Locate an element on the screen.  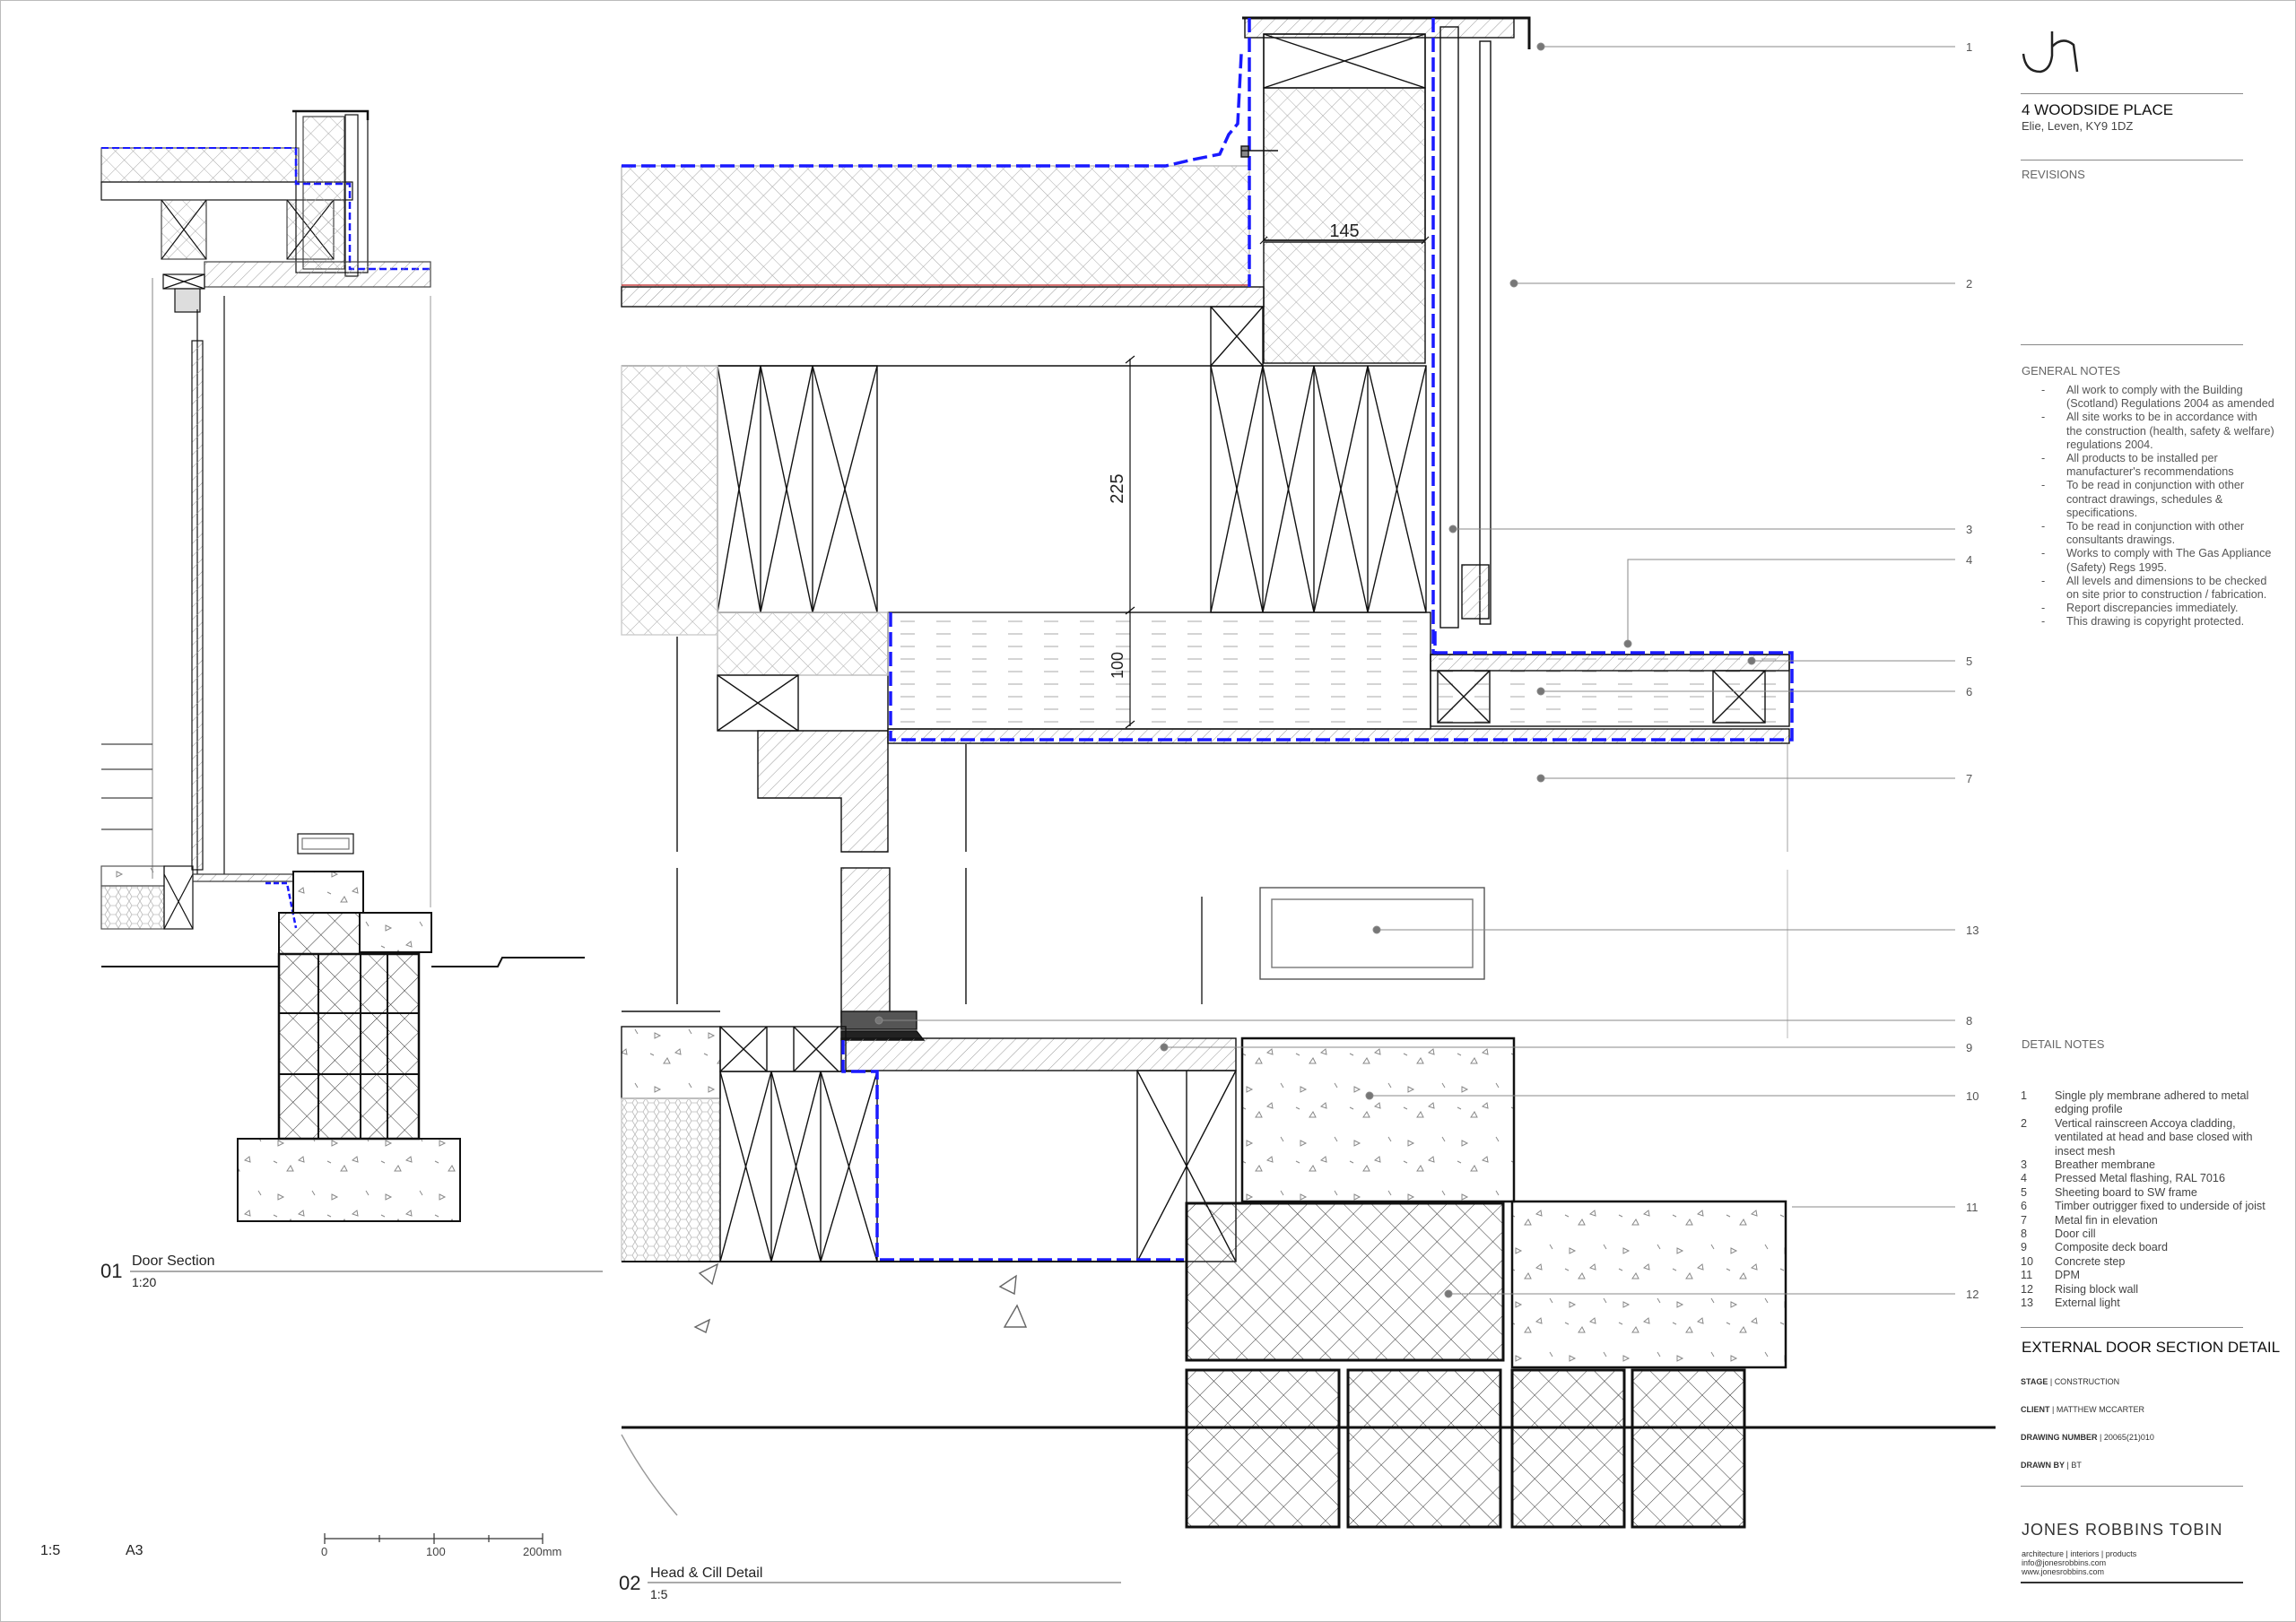
drawing-title: EXTERNAL DOOR SECTION DETAIL is located at coordinates (2151, 1347).